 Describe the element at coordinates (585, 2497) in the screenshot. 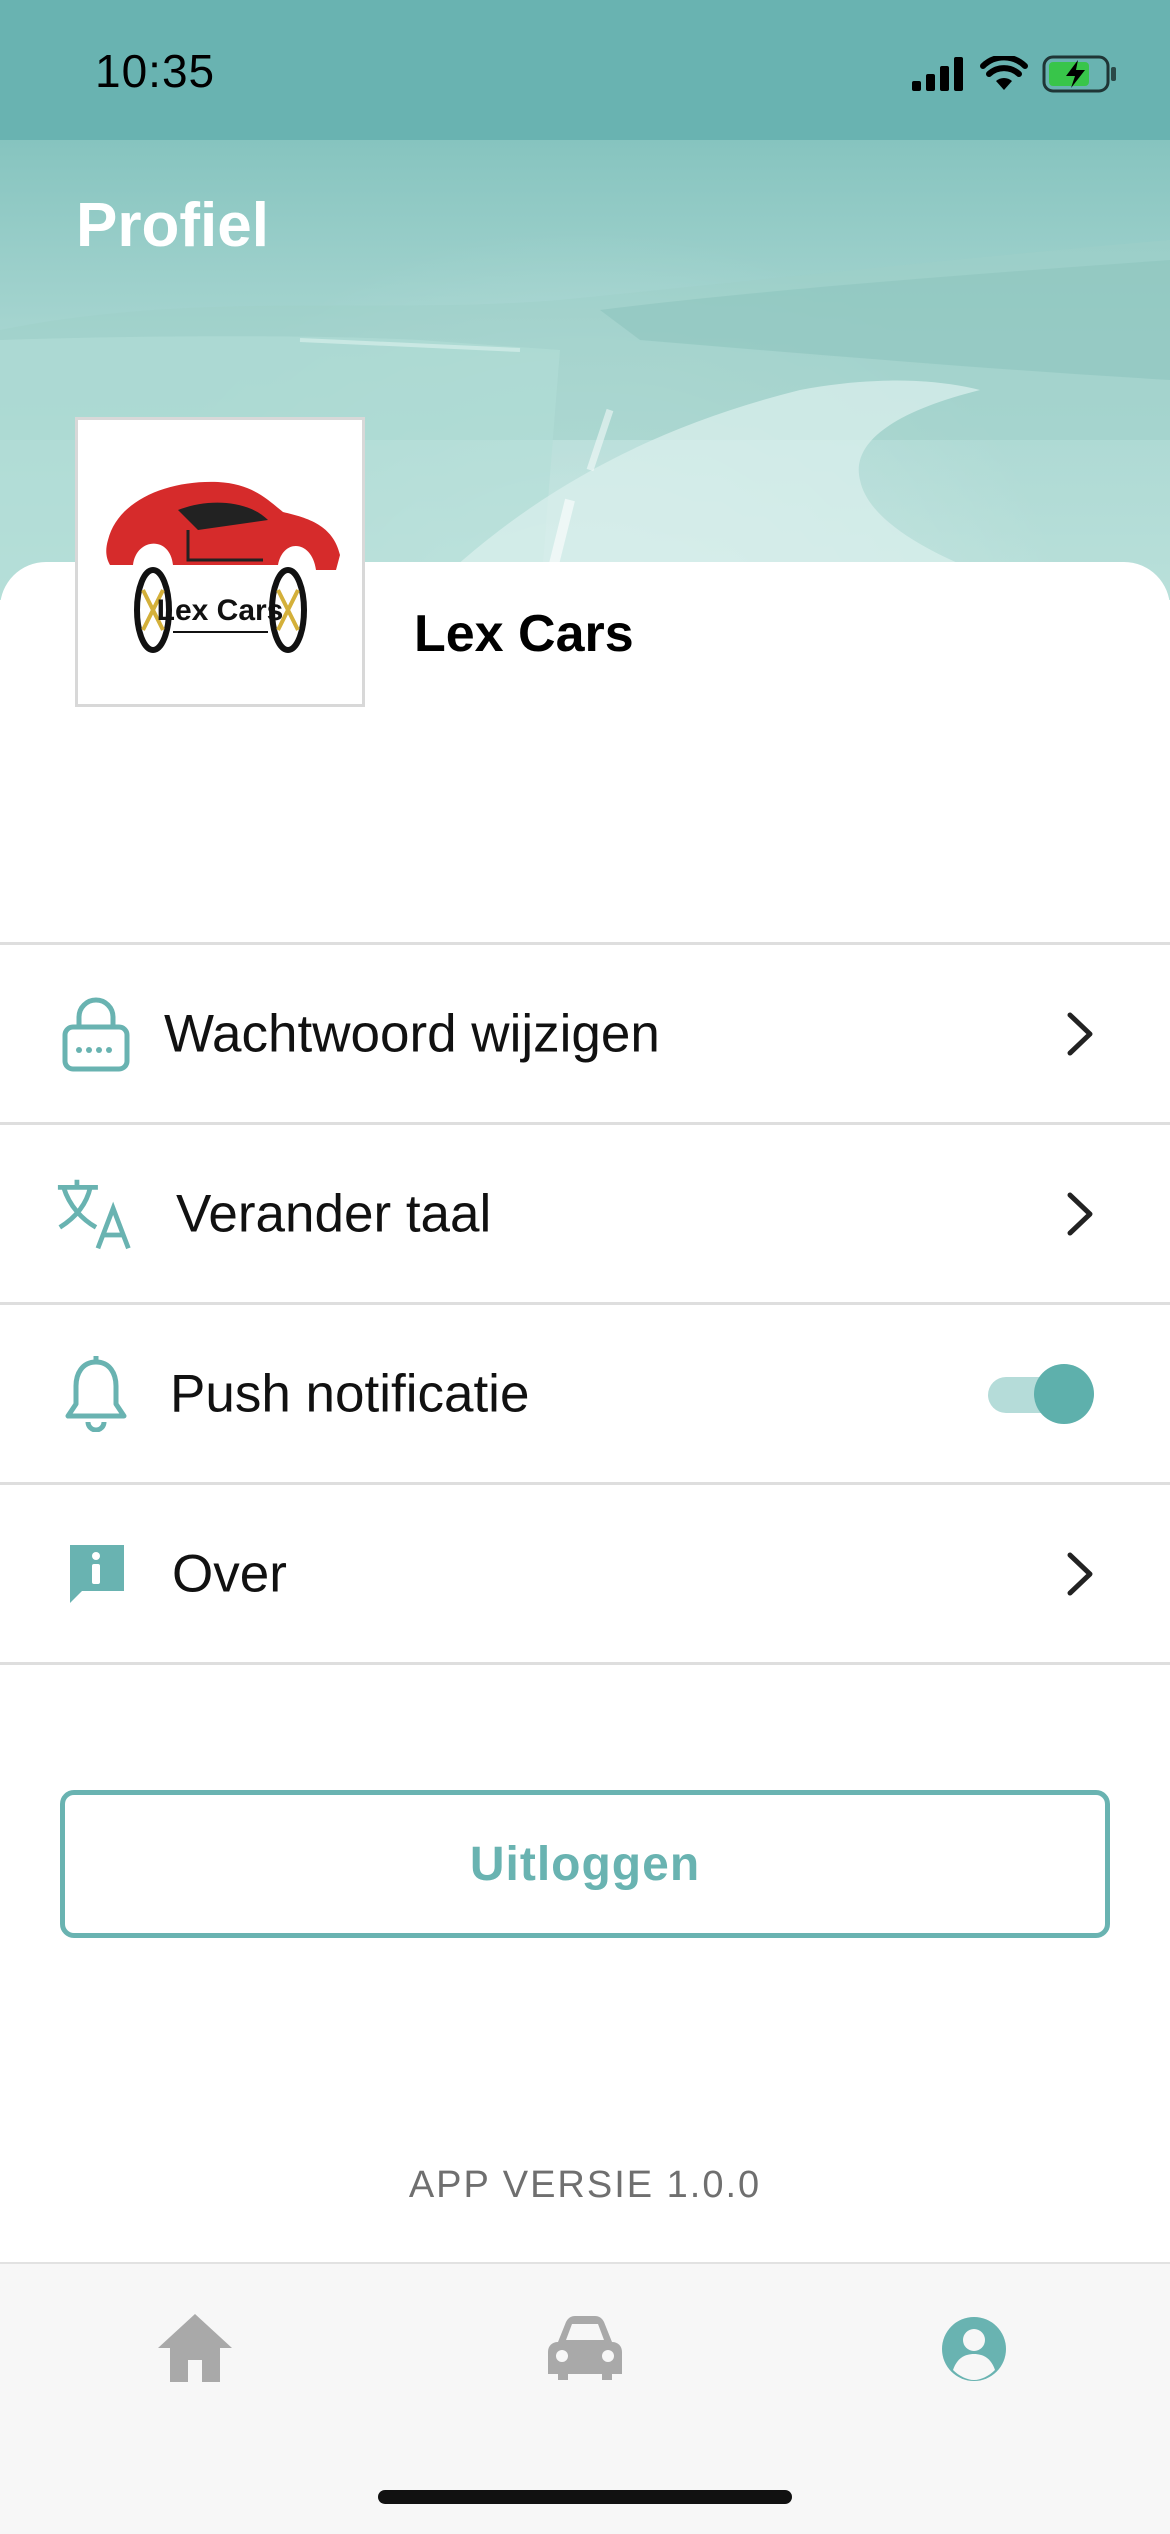

I see `home-indicator` at that location.